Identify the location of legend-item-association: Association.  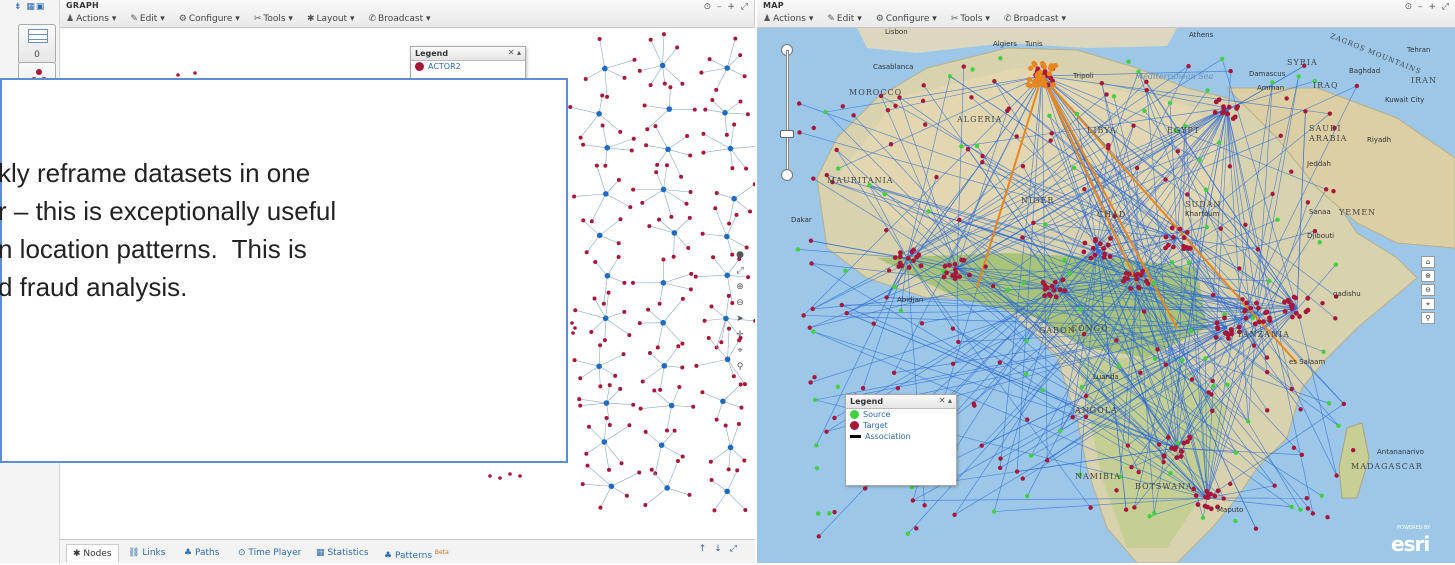
(901, 436).